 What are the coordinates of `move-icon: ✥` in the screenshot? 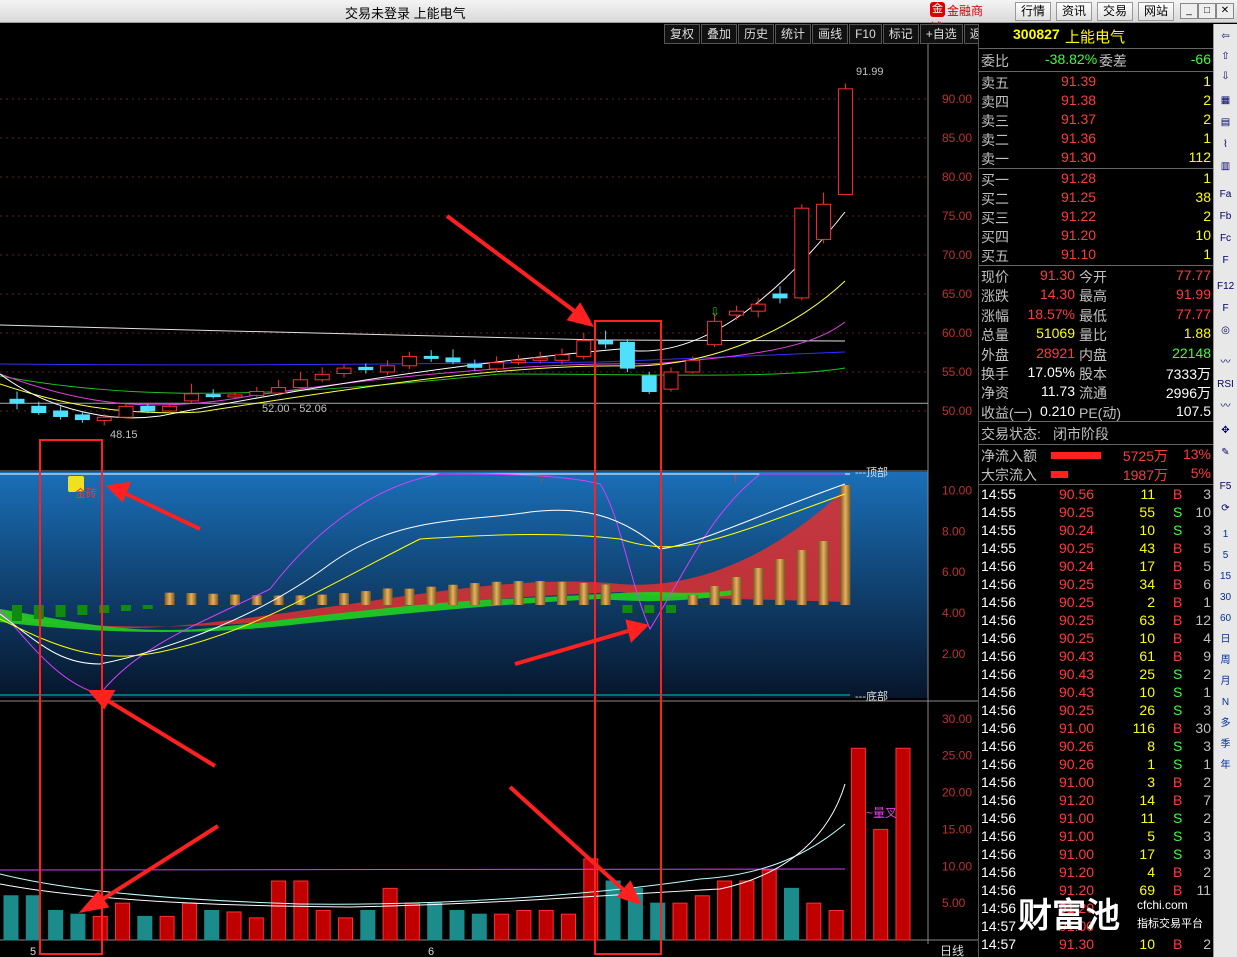 It's located at (1225, 430).